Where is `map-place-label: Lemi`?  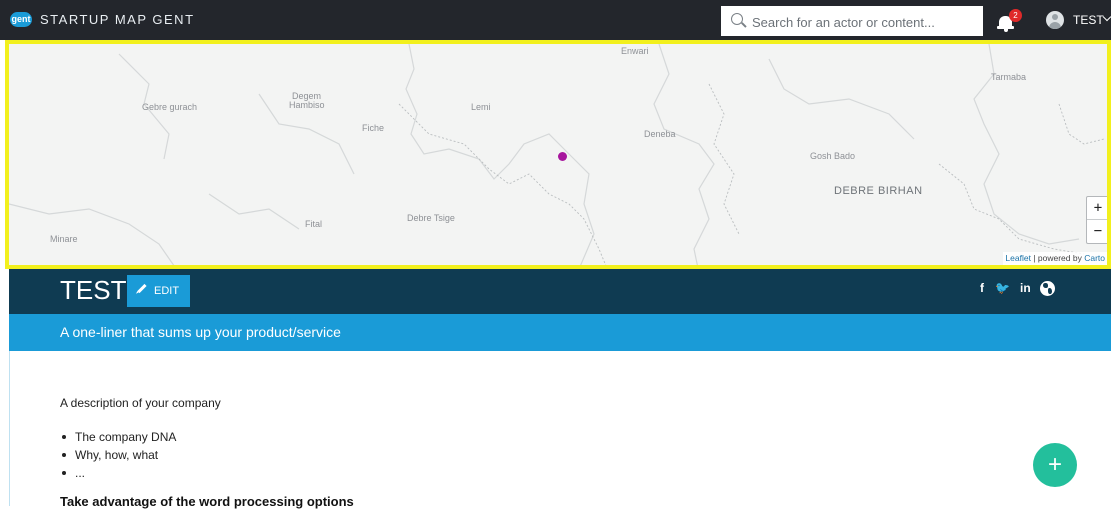
map-place-label: Lemi is located at coordinates (481, 107).